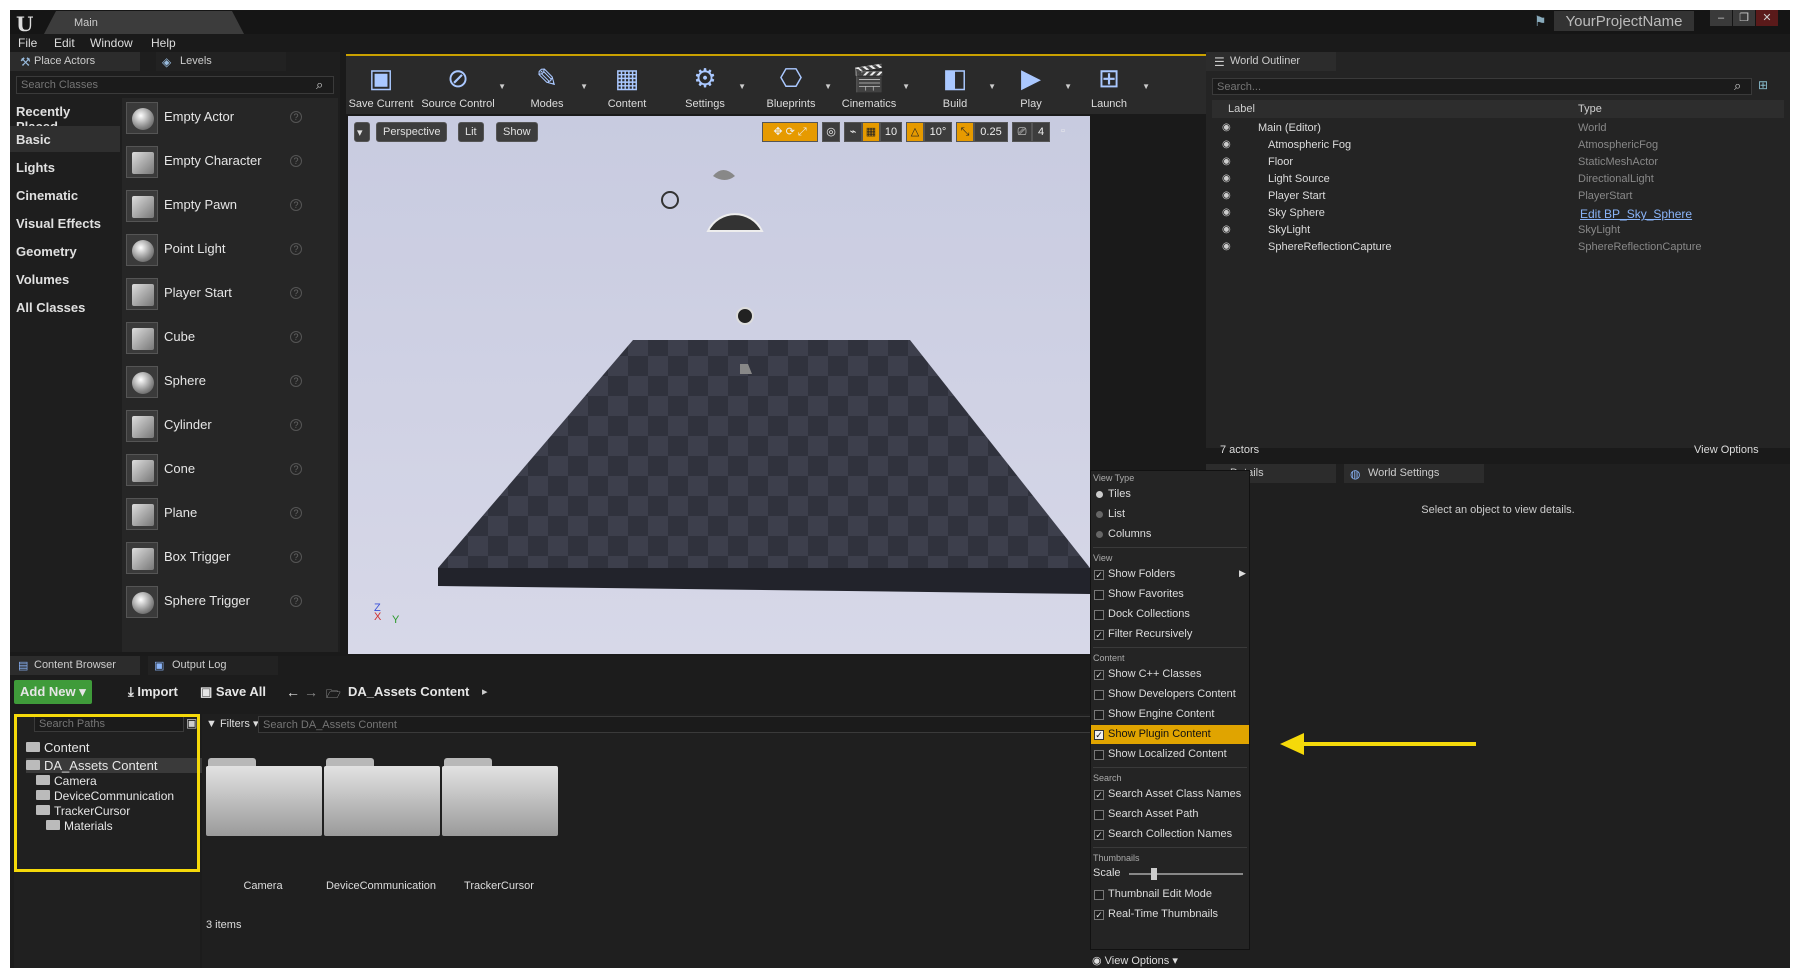 The width and height of the screenshot is (1800, 978). What do you see at coordinates (293, 692) in the screenshot?
I see `back-arrow-icon: ←` at bounding box center [293, 692].